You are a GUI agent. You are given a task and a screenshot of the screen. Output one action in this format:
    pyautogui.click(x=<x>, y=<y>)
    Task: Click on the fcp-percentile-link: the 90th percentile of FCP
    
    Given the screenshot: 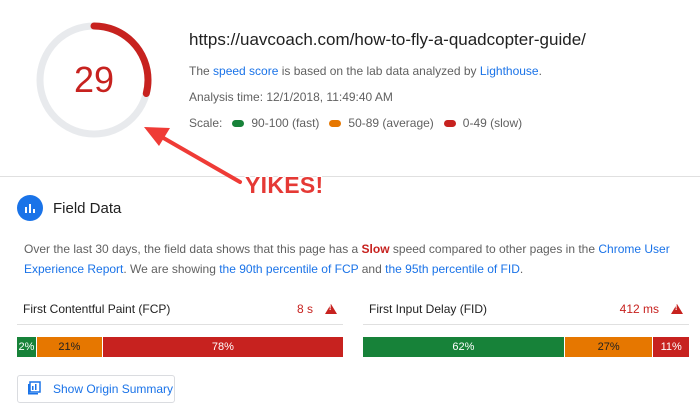 What is the action you would take?
    pyautogui.click(x=288, y=269)
    